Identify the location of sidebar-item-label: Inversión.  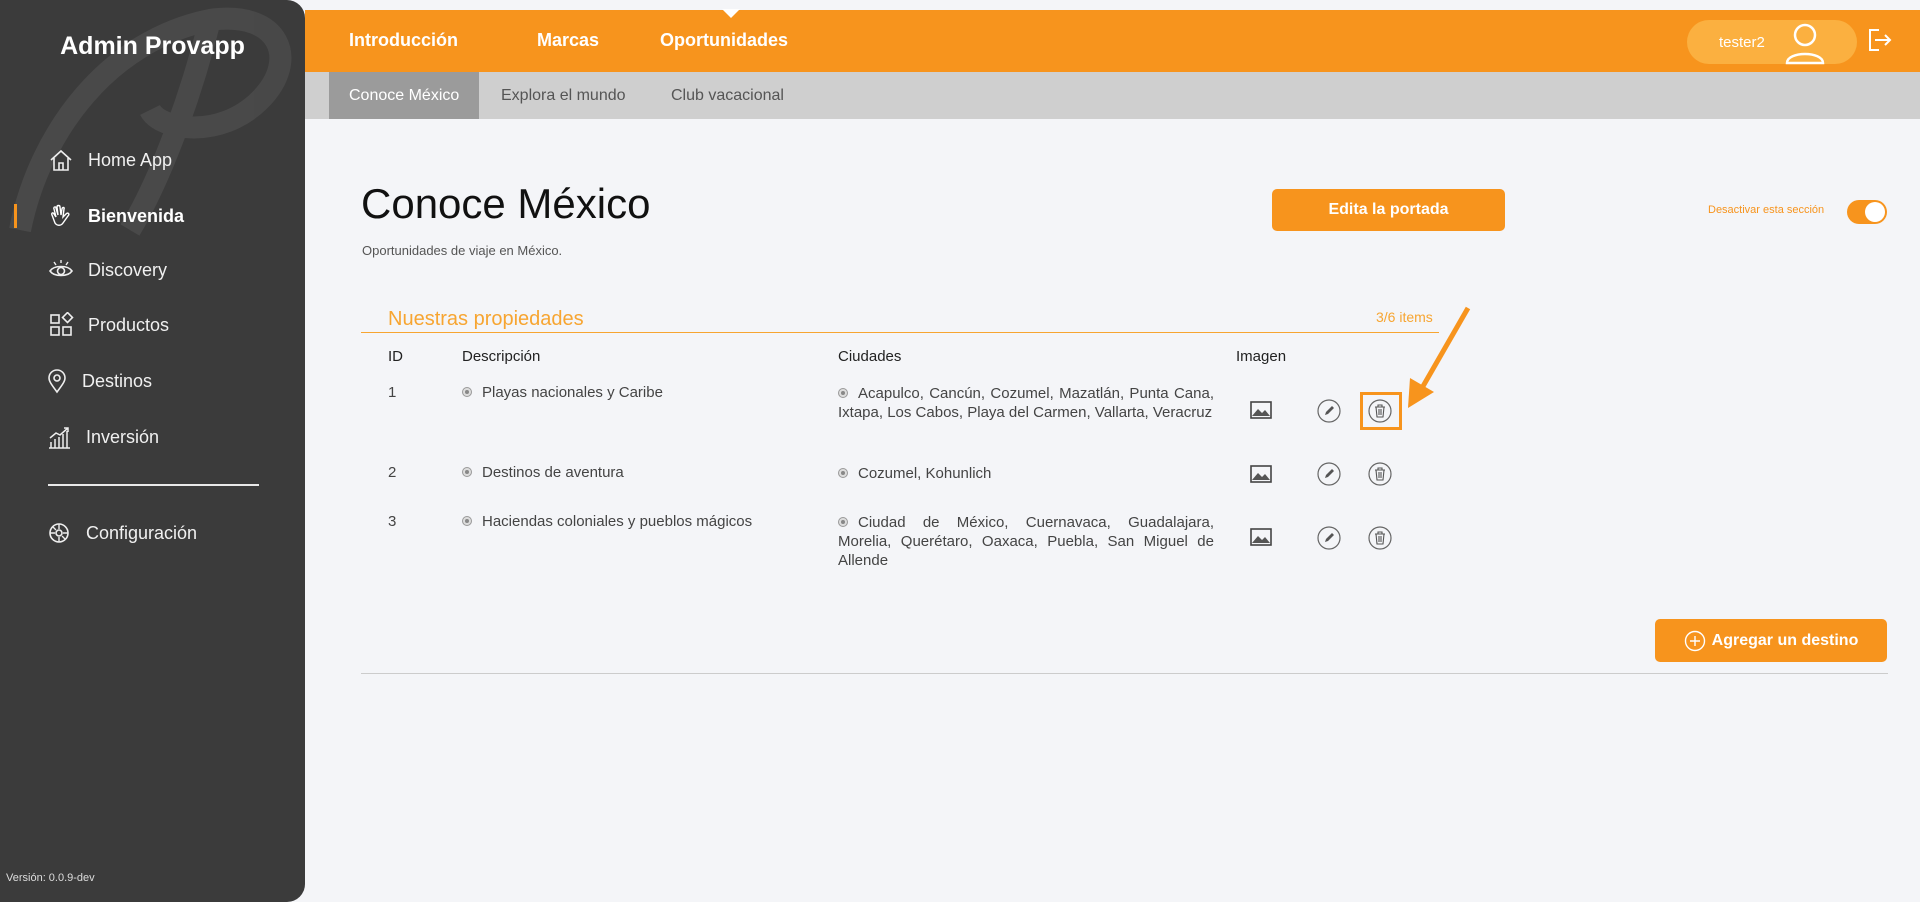
(123, 436).